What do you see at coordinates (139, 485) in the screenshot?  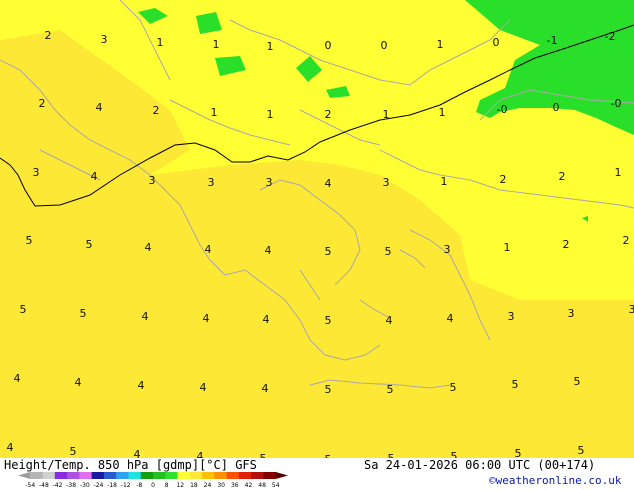 I see `colorbar-tick-label: -8` at bounding box center [139, 485].